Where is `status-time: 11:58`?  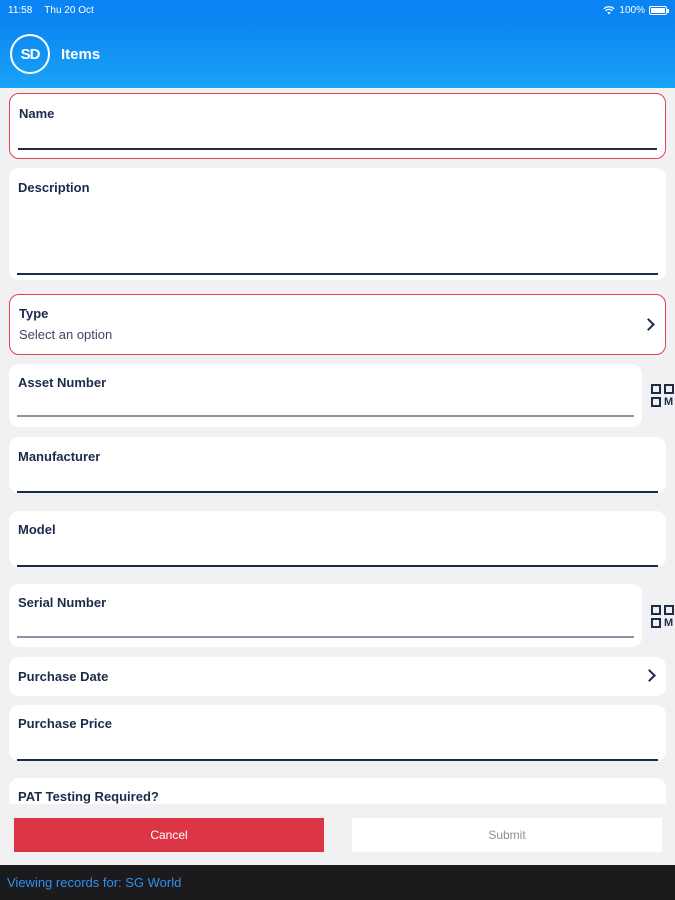 status-time: 11:58 is located at coordinates (20, 10).